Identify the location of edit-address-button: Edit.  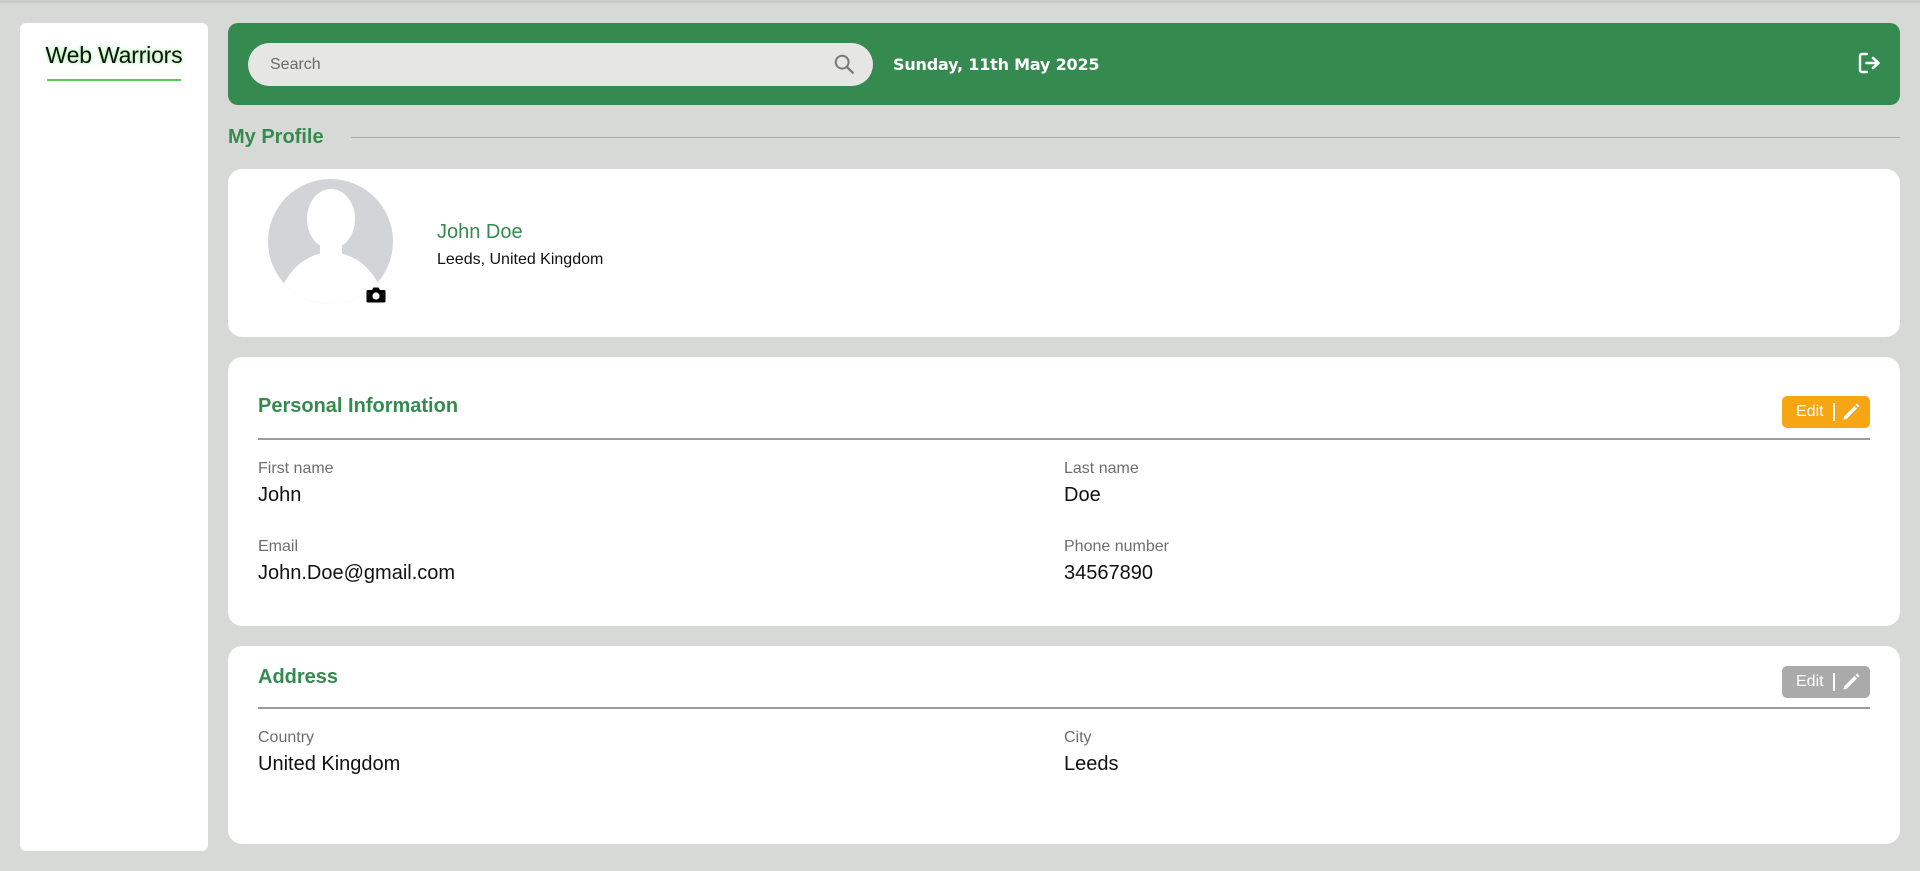
(1826, 682).